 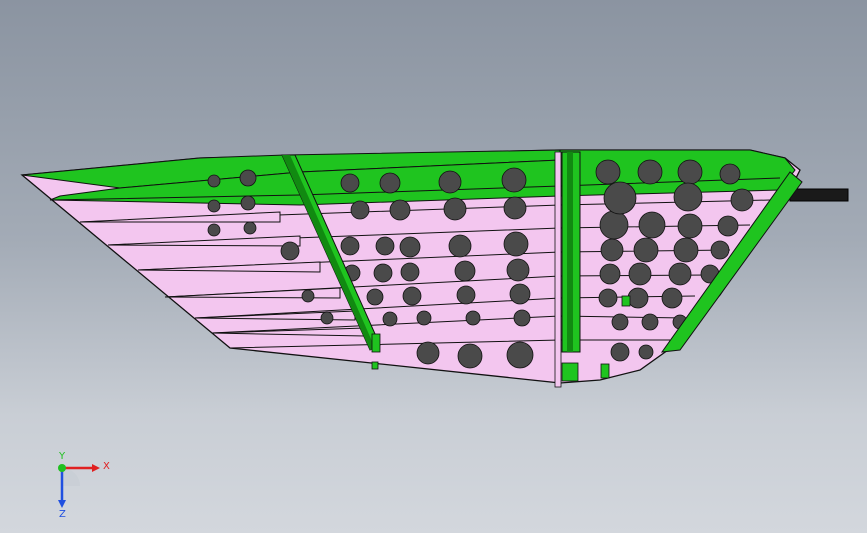 I want to click on y-axis-label: Y, so click(x=62, y=456).